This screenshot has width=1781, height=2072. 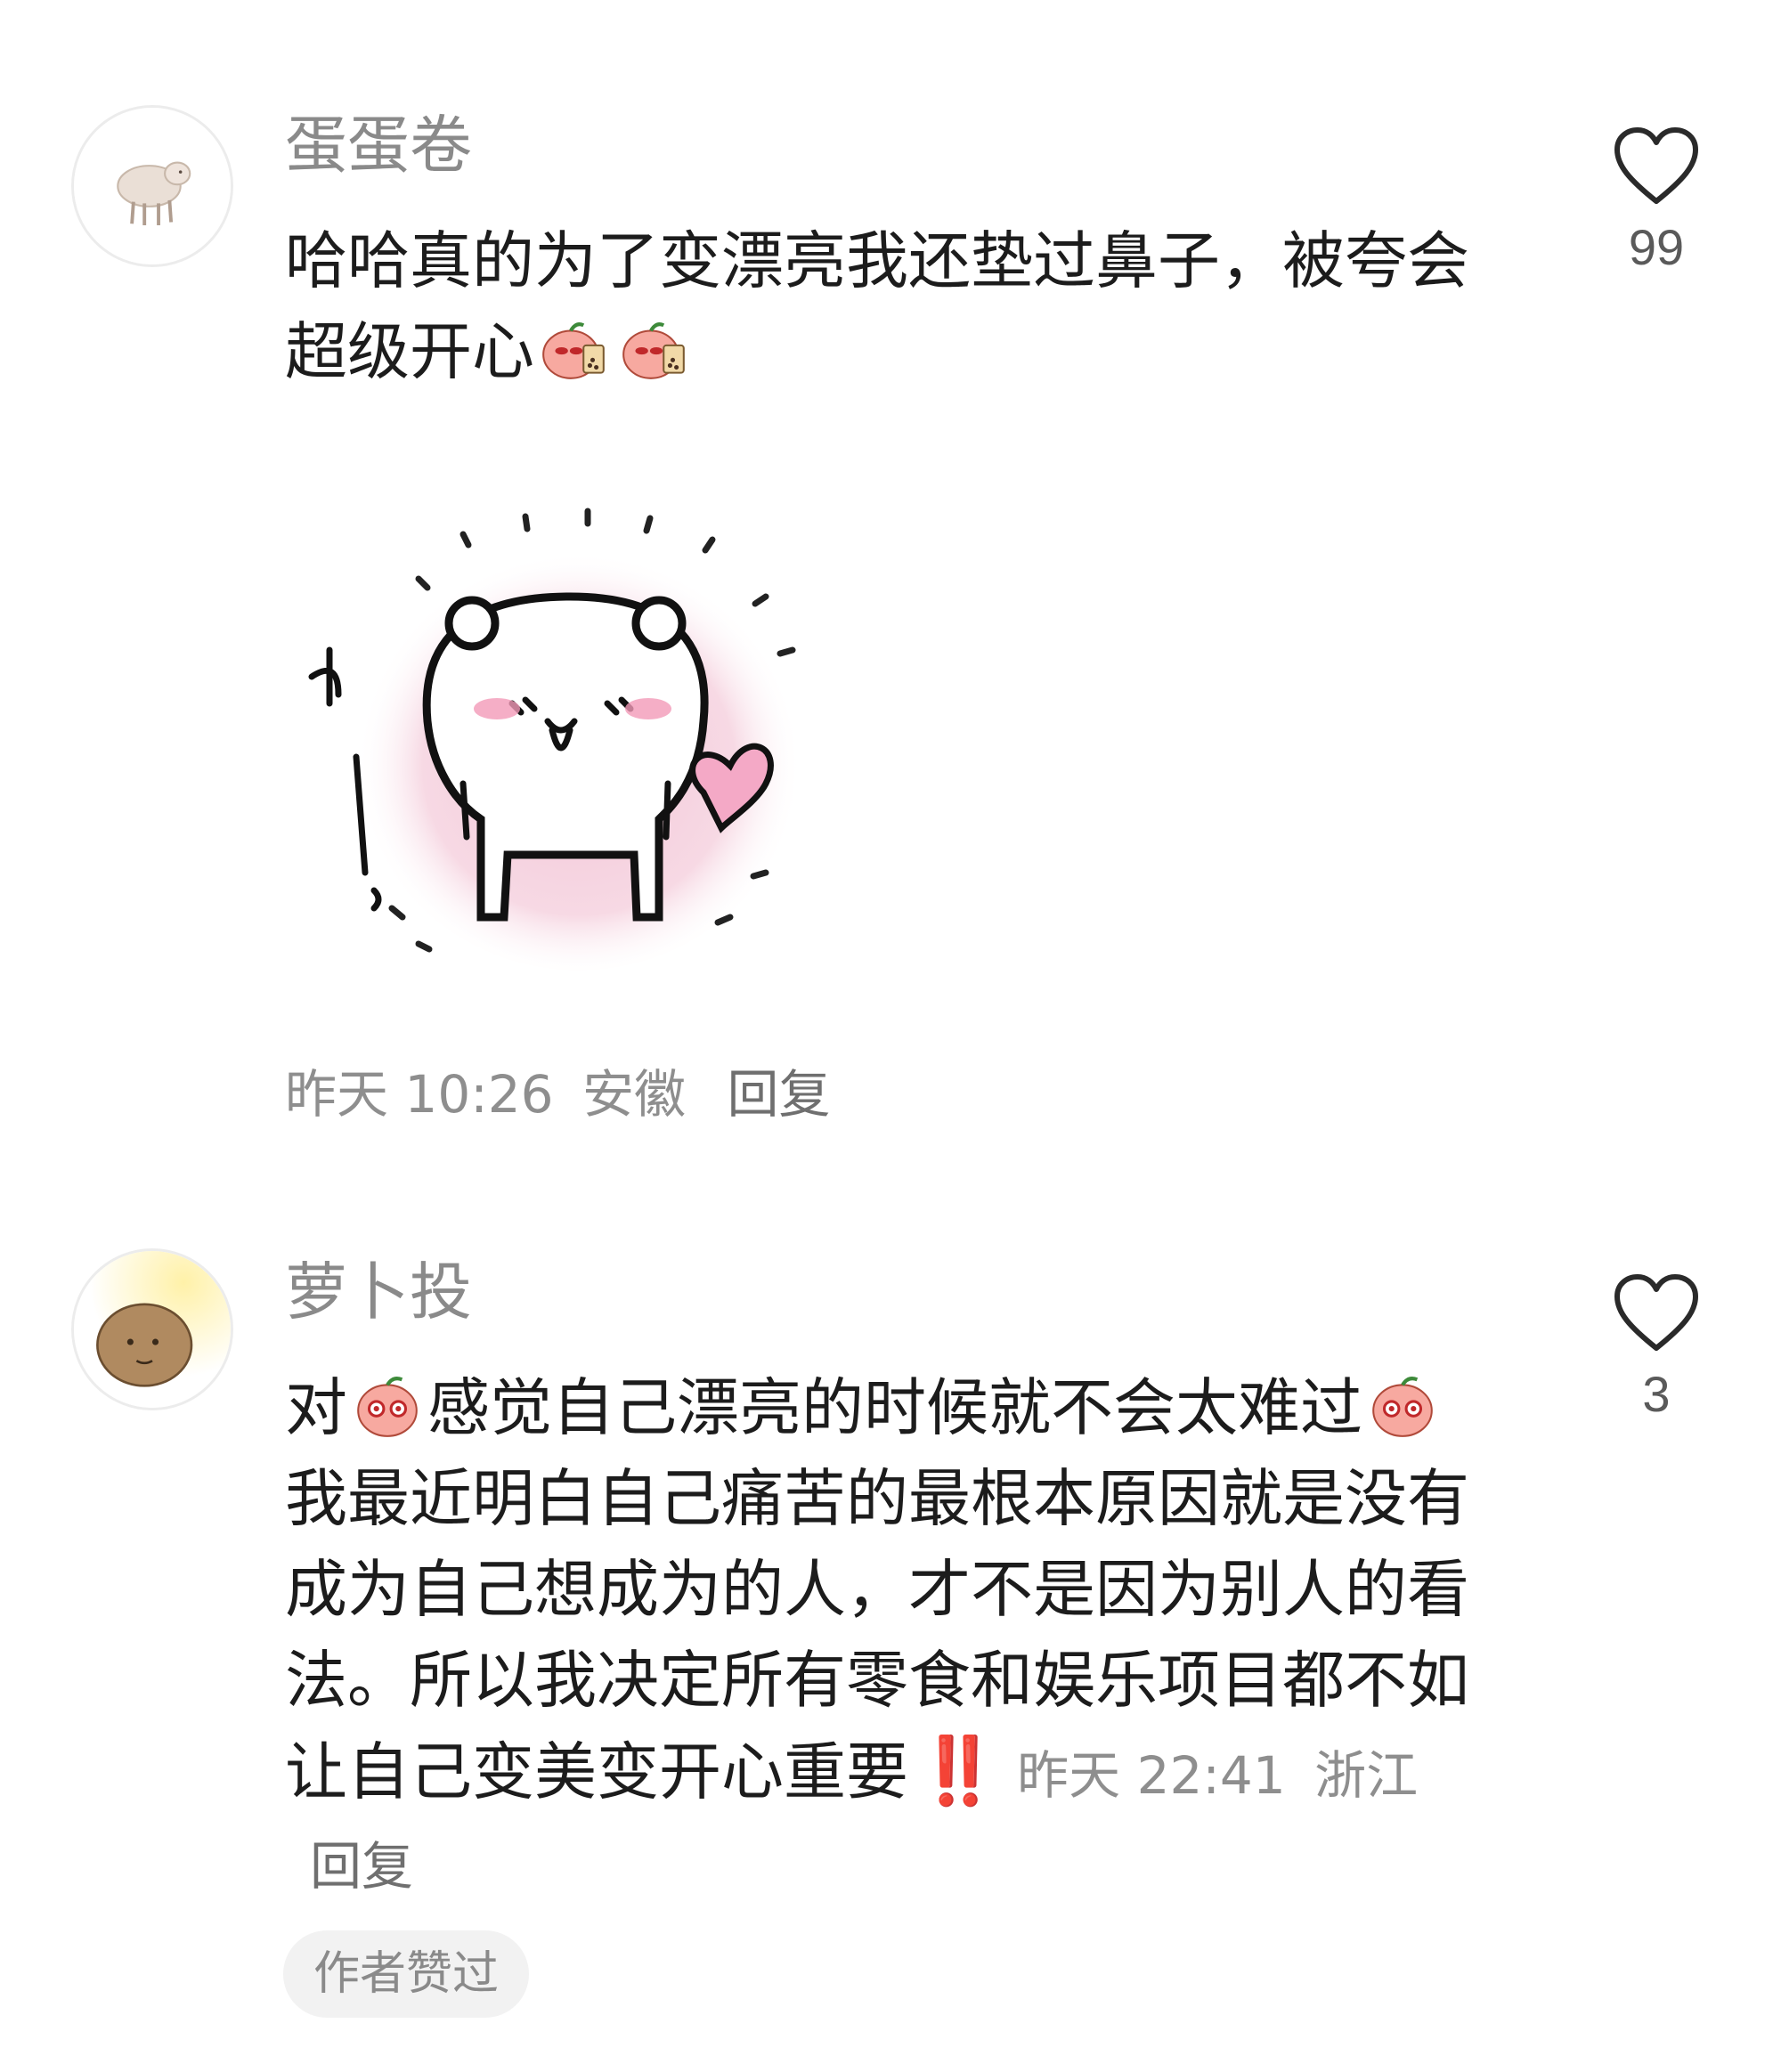 What do you see at coordinates (552, 748) in the screenshot?
I see `bear-waving-heart-sticker` at bounding box center [552, 748].